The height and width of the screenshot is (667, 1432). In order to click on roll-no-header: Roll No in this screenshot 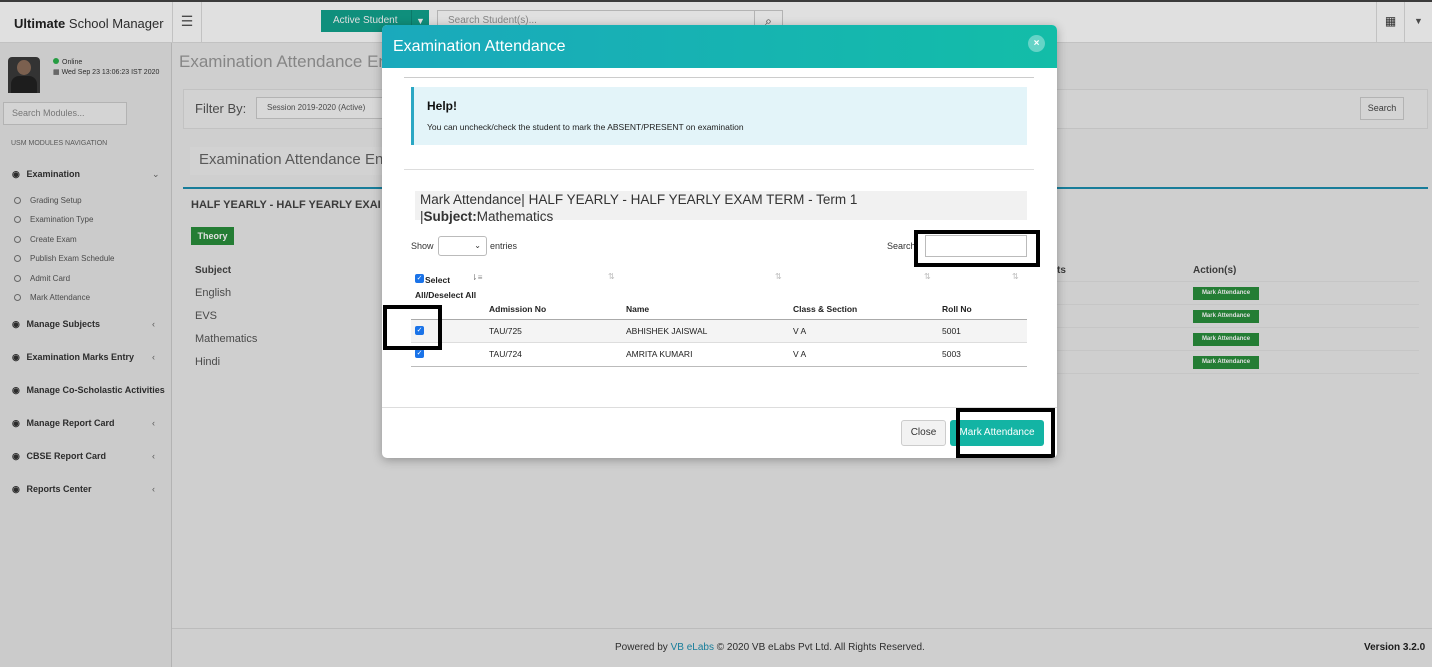, I will do `click(957, 309)`.